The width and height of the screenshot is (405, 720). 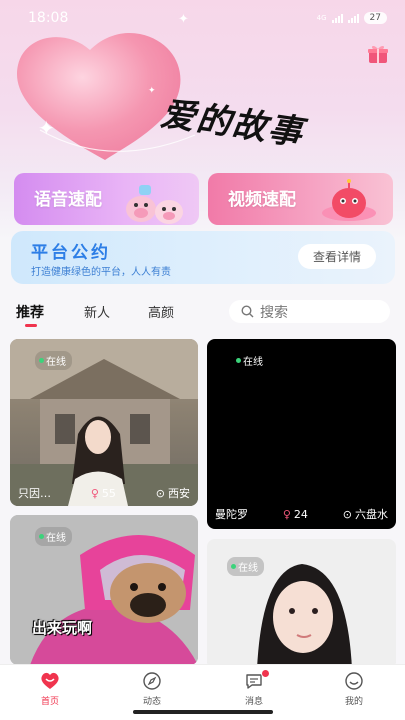 What do you see at coordinates (375, 18) in the screenshot?
I see `battery-indicator: 27` at bounding box center [375, 18].